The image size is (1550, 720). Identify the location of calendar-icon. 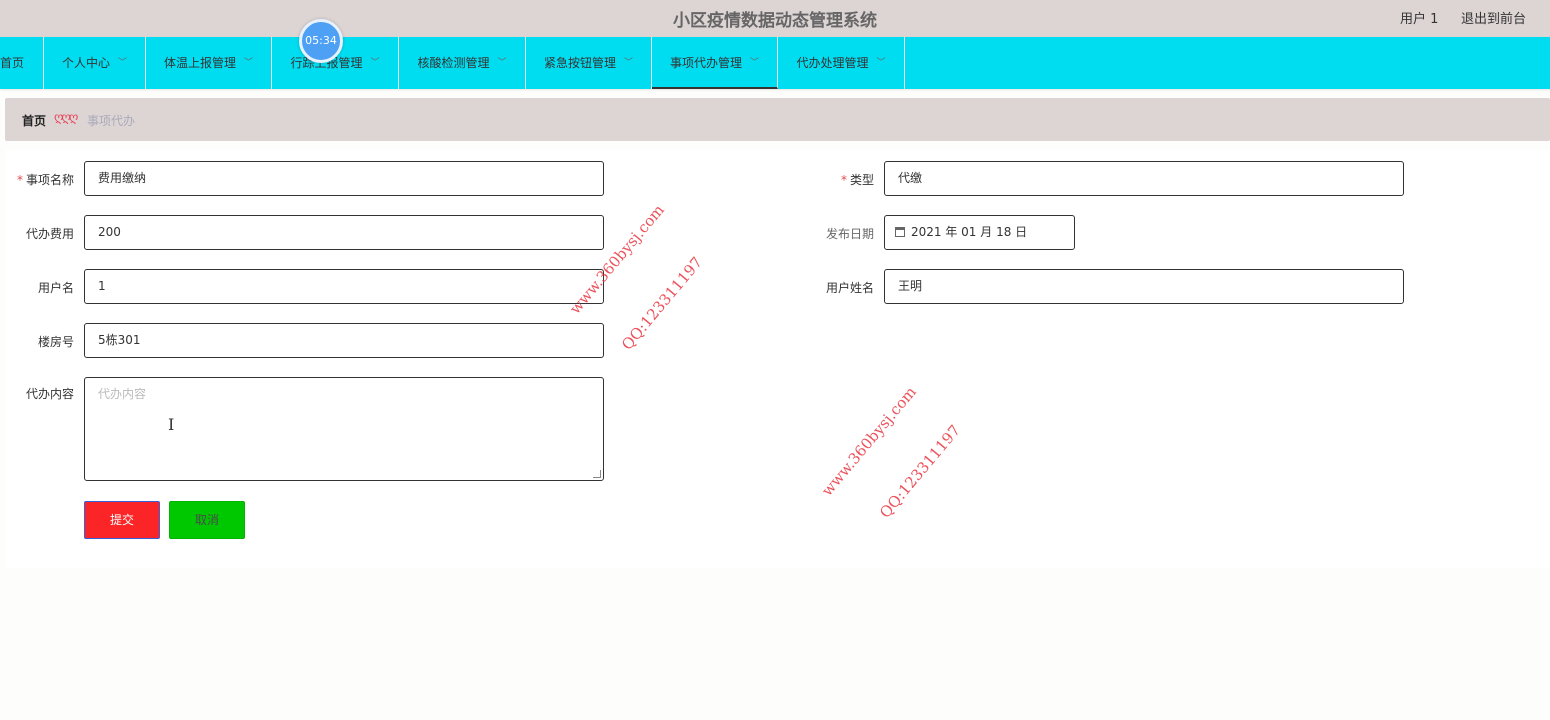
(900, 232).